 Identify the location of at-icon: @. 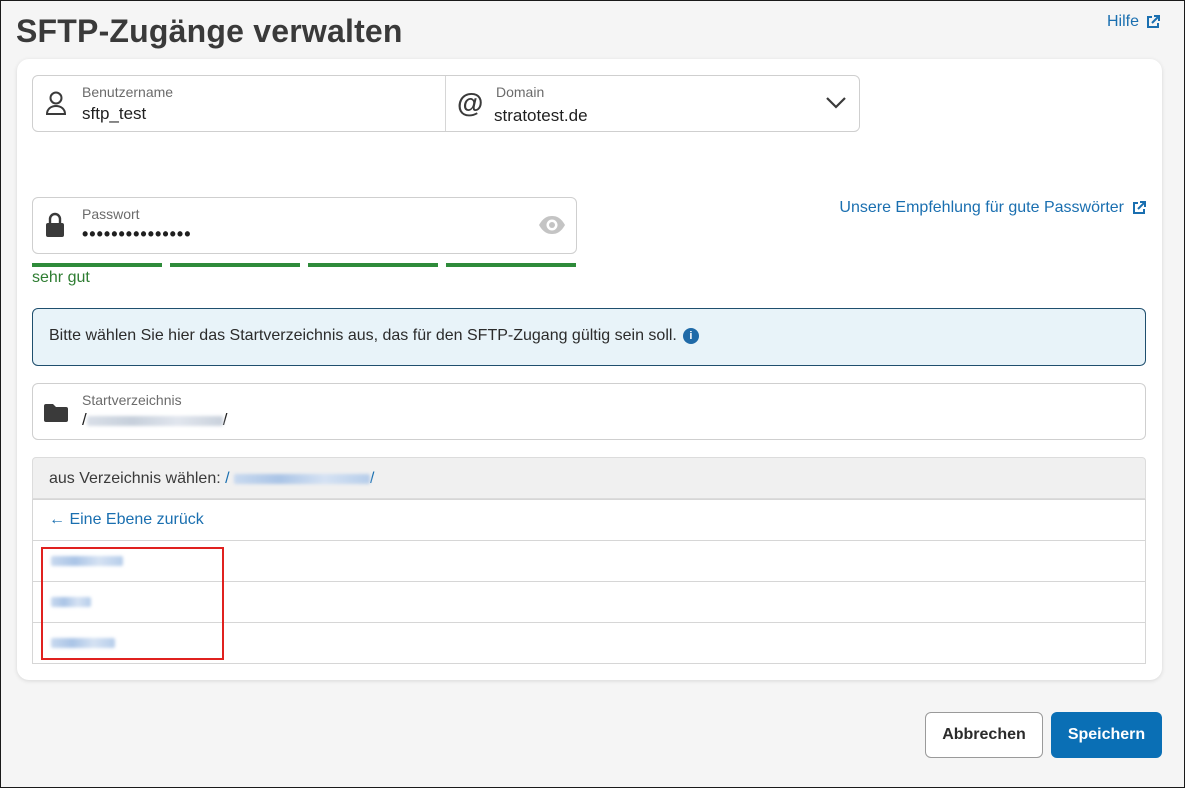
(470, 103).